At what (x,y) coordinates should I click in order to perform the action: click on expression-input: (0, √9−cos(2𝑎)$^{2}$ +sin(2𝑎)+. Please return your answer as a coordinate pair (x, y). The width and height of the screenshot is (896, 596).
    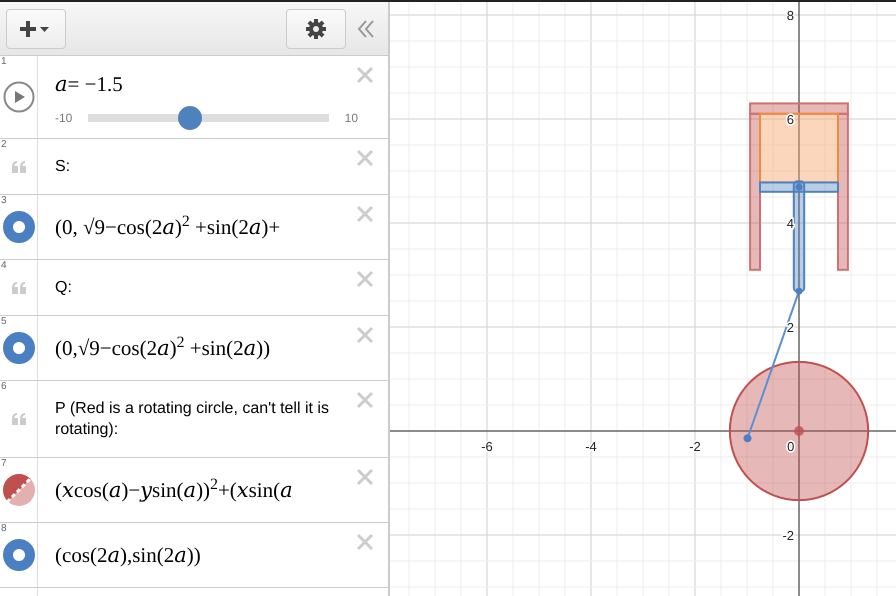
    Looking at the image, I should click on (167, 227).